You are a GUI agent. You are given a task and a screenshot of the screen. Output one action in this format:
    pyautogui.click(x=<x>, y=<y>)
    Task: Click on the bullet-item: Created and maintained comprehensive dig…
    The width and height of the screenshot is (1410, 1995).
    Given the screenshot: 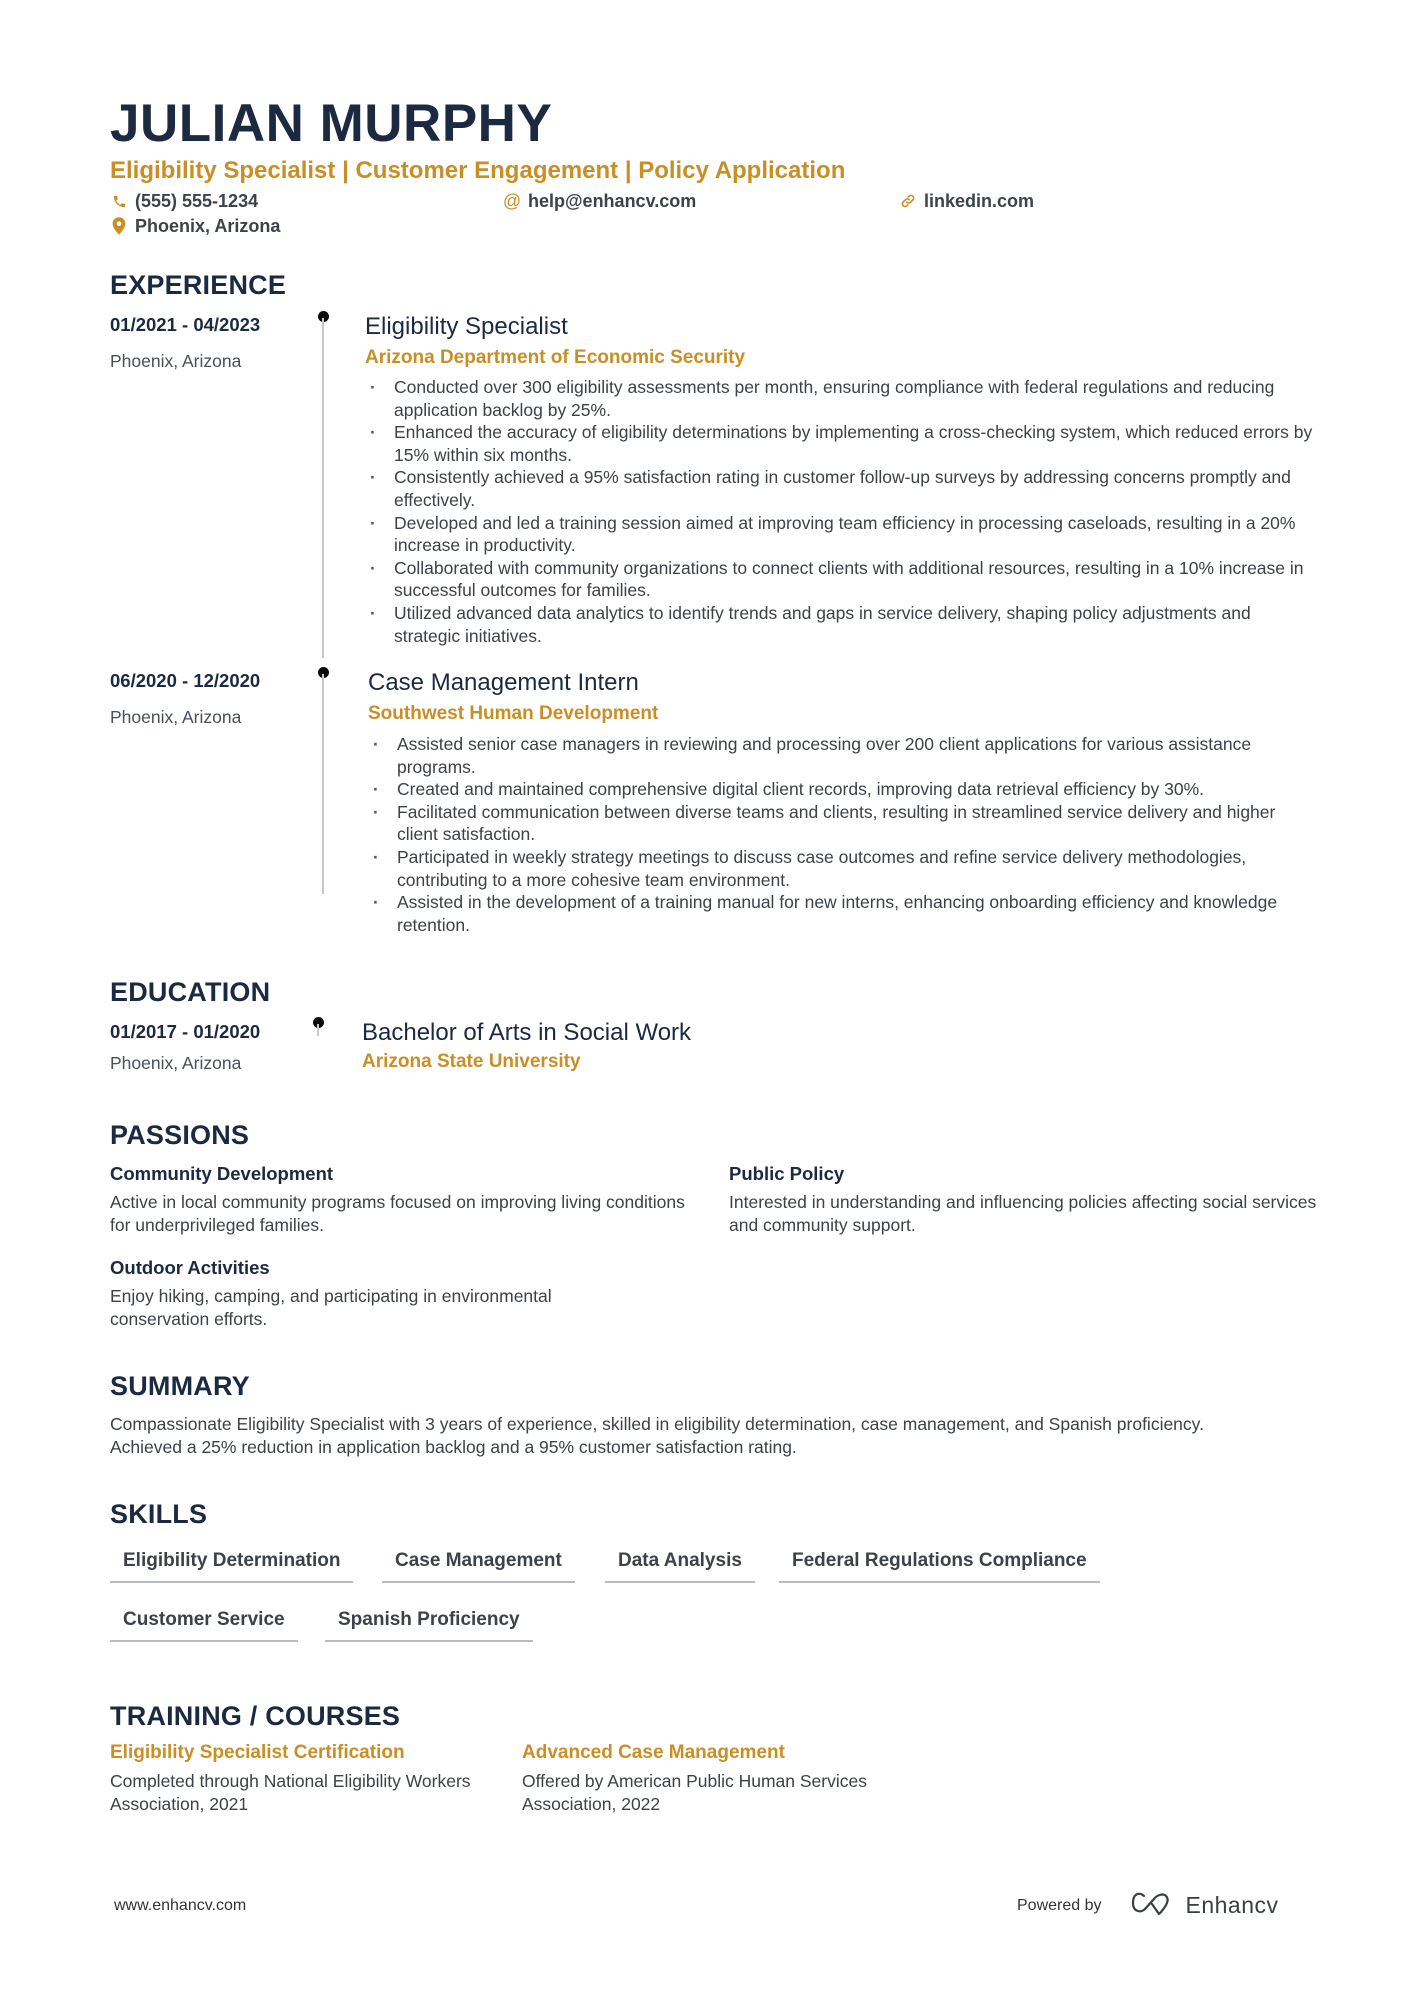 What is the action you would take?
    pyautogui.click(x=844, y=789)
    